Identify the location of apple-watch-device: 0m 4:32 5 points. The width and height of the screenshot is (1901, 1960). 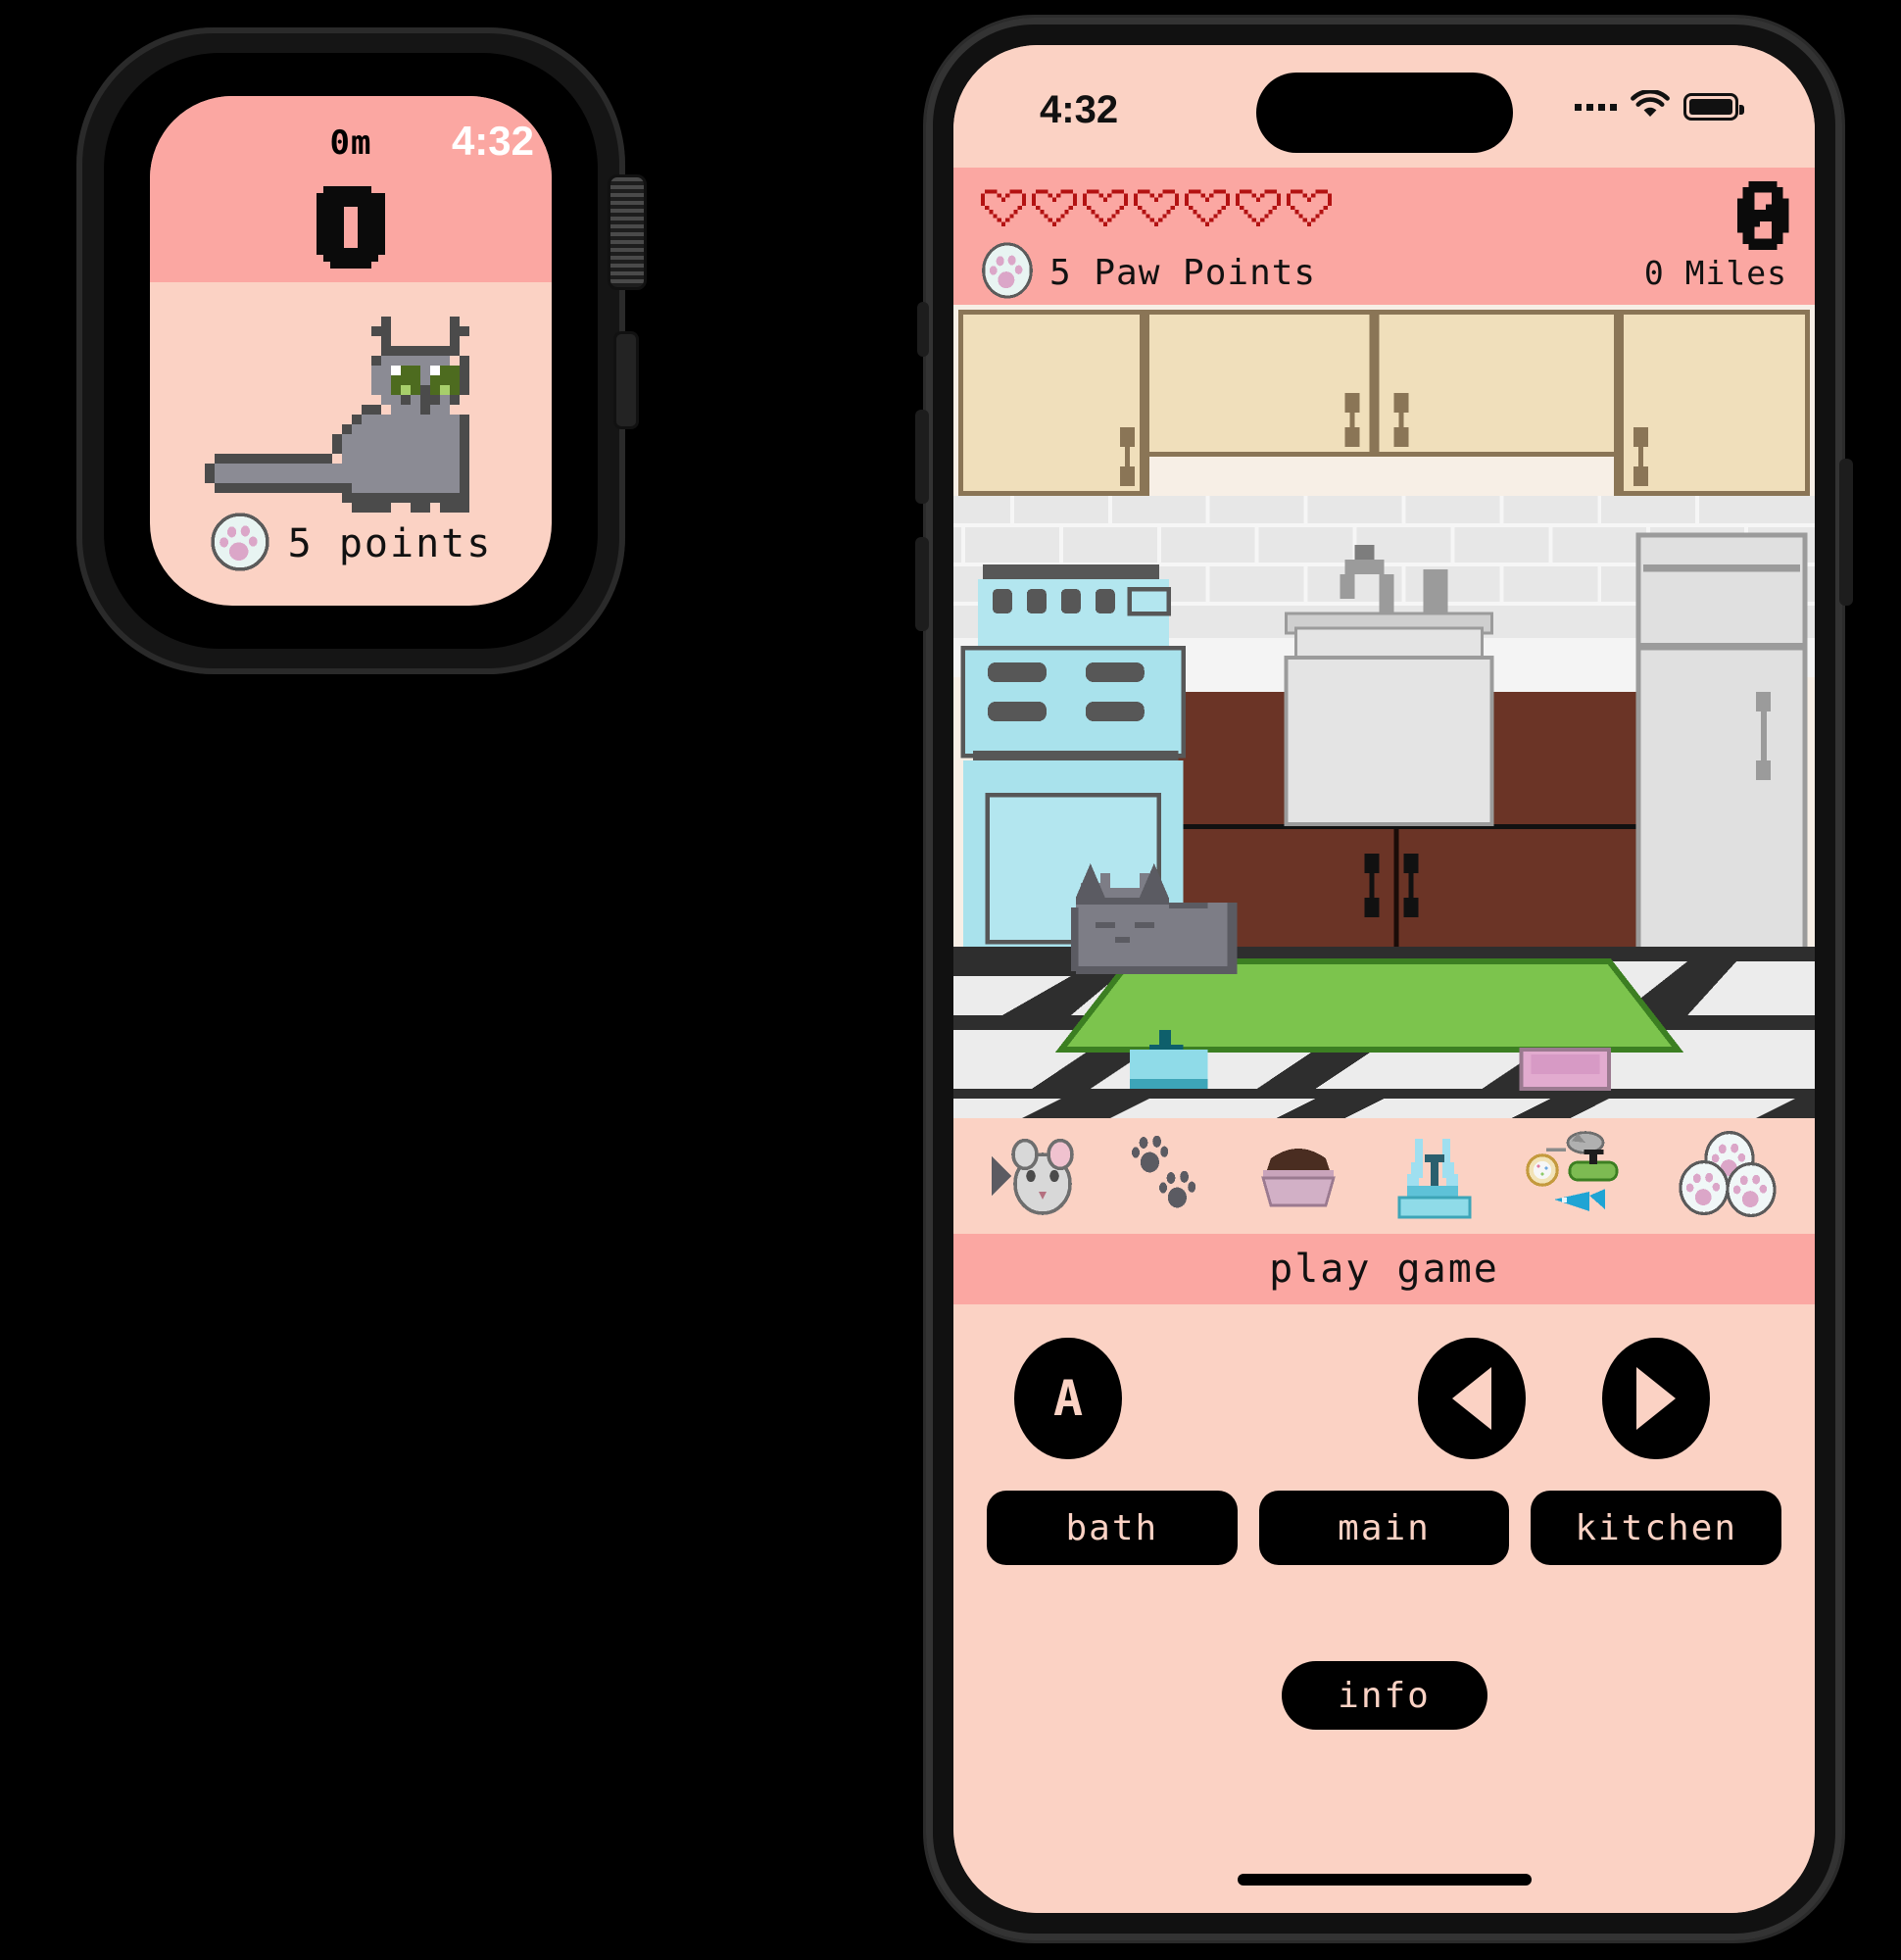
(361, 350).